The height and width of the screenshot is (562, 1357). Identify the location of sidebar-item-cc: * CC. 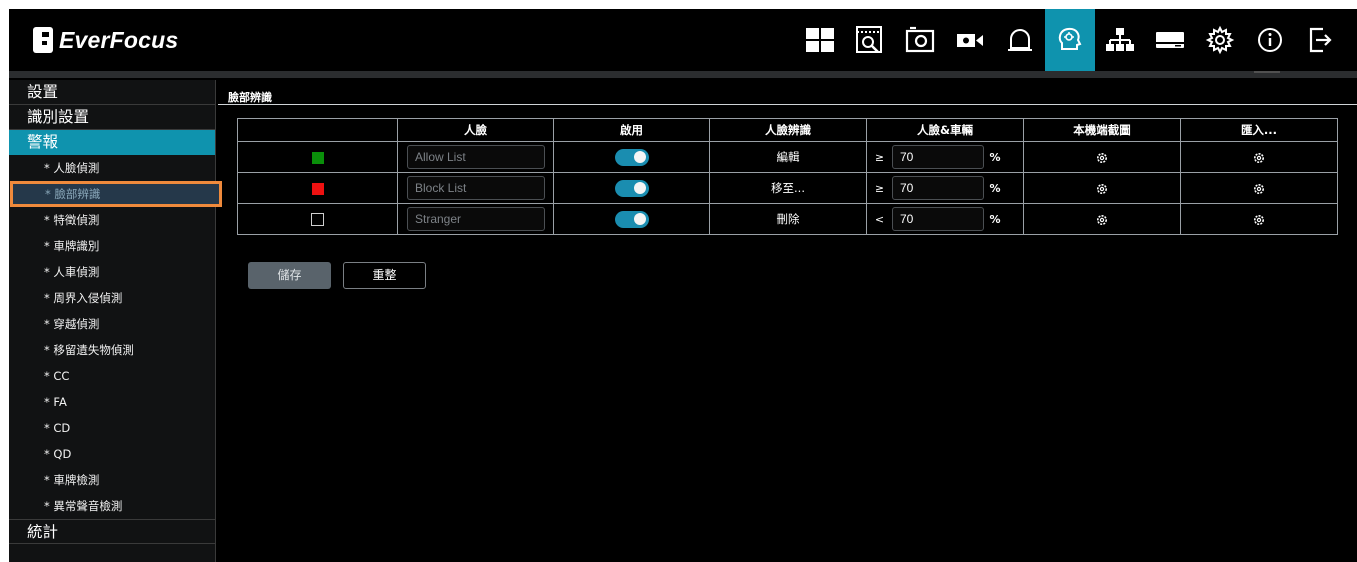
(112, 376).